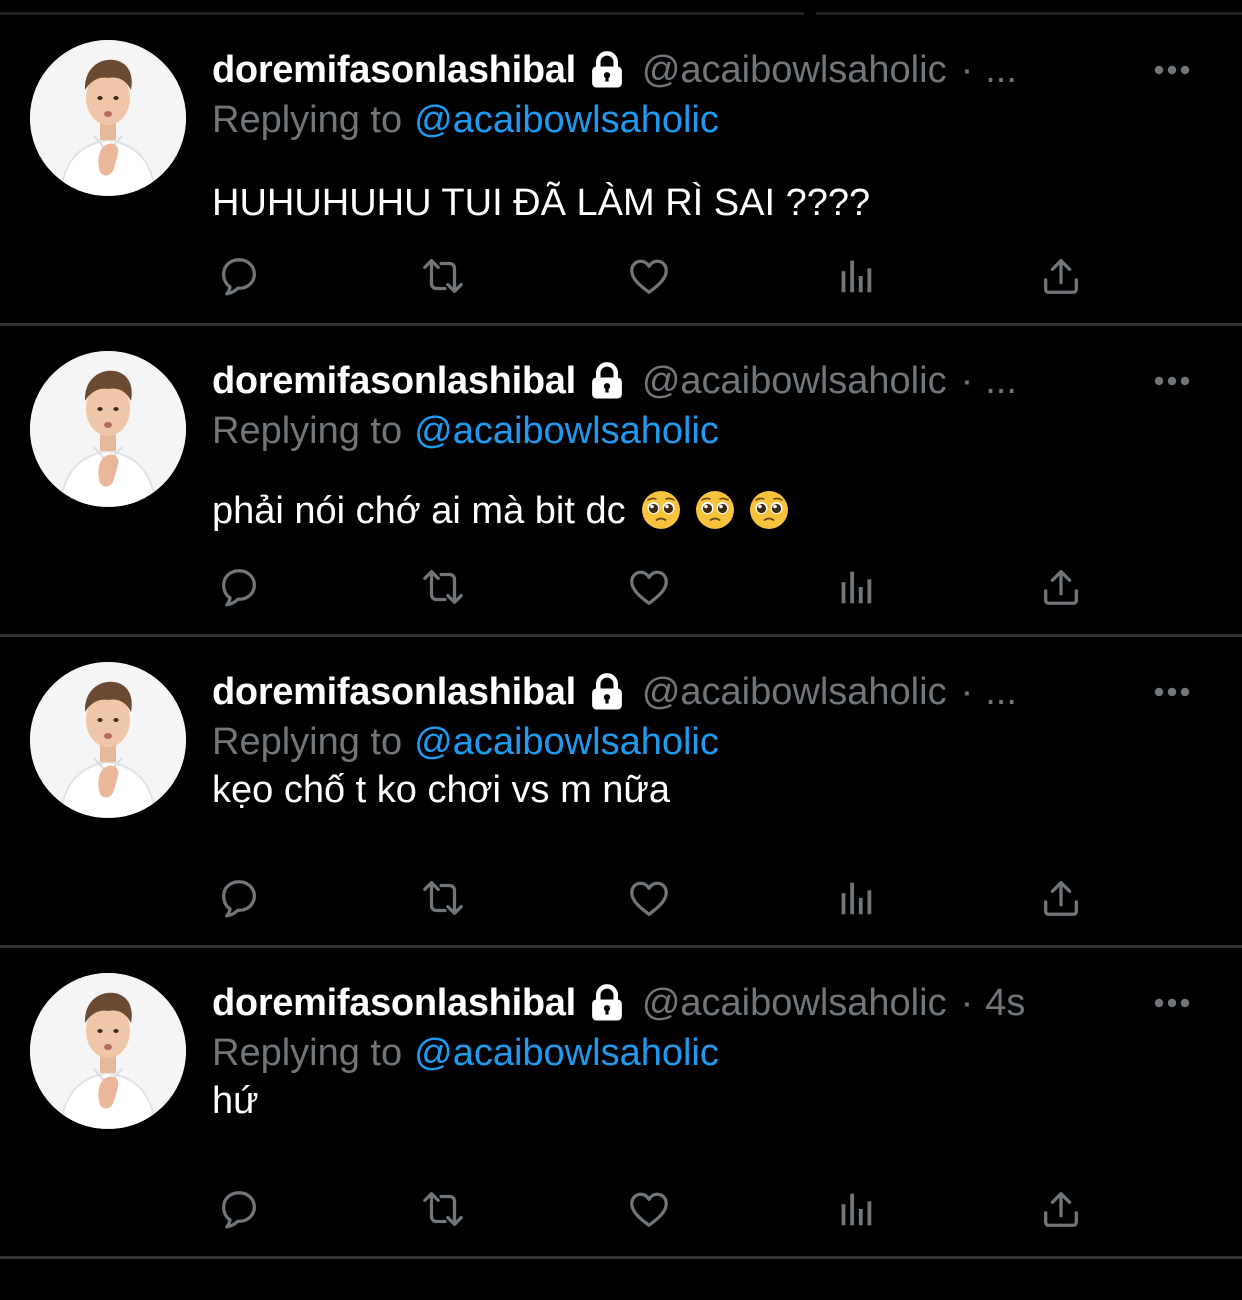  I want to click on tweet-text: HUHUHUHU TUI ĐÃ LÀM RÌ SAI ????, so click(541, 203).